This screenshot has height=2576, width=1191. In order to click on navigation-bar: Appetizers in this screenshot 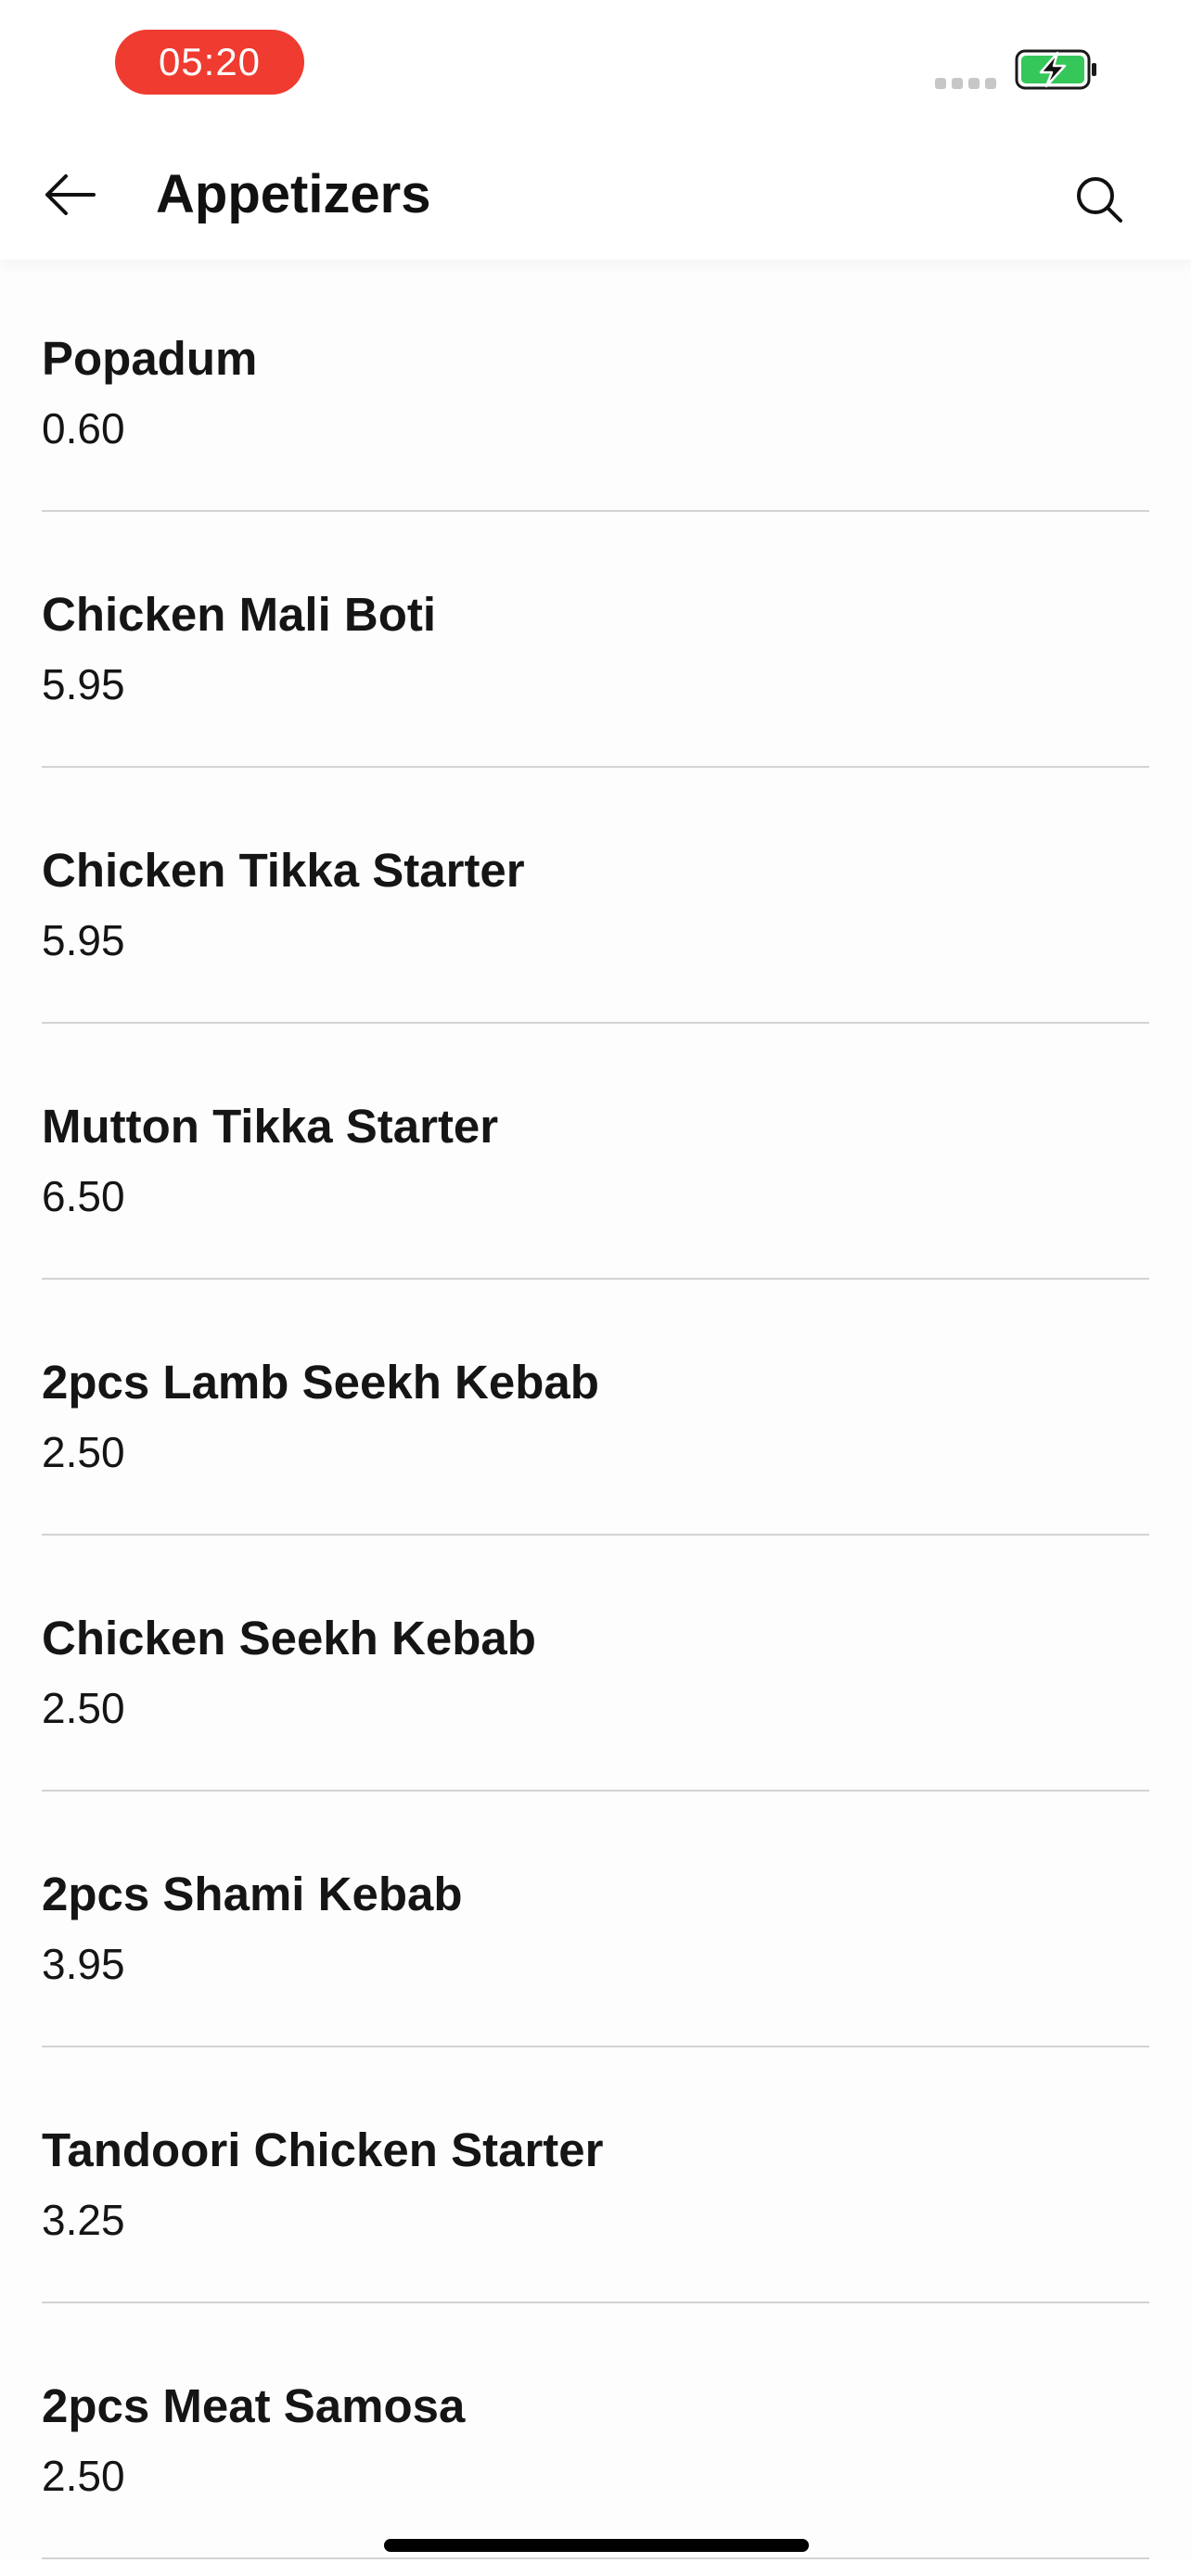, I will do `click(595, 195)`.